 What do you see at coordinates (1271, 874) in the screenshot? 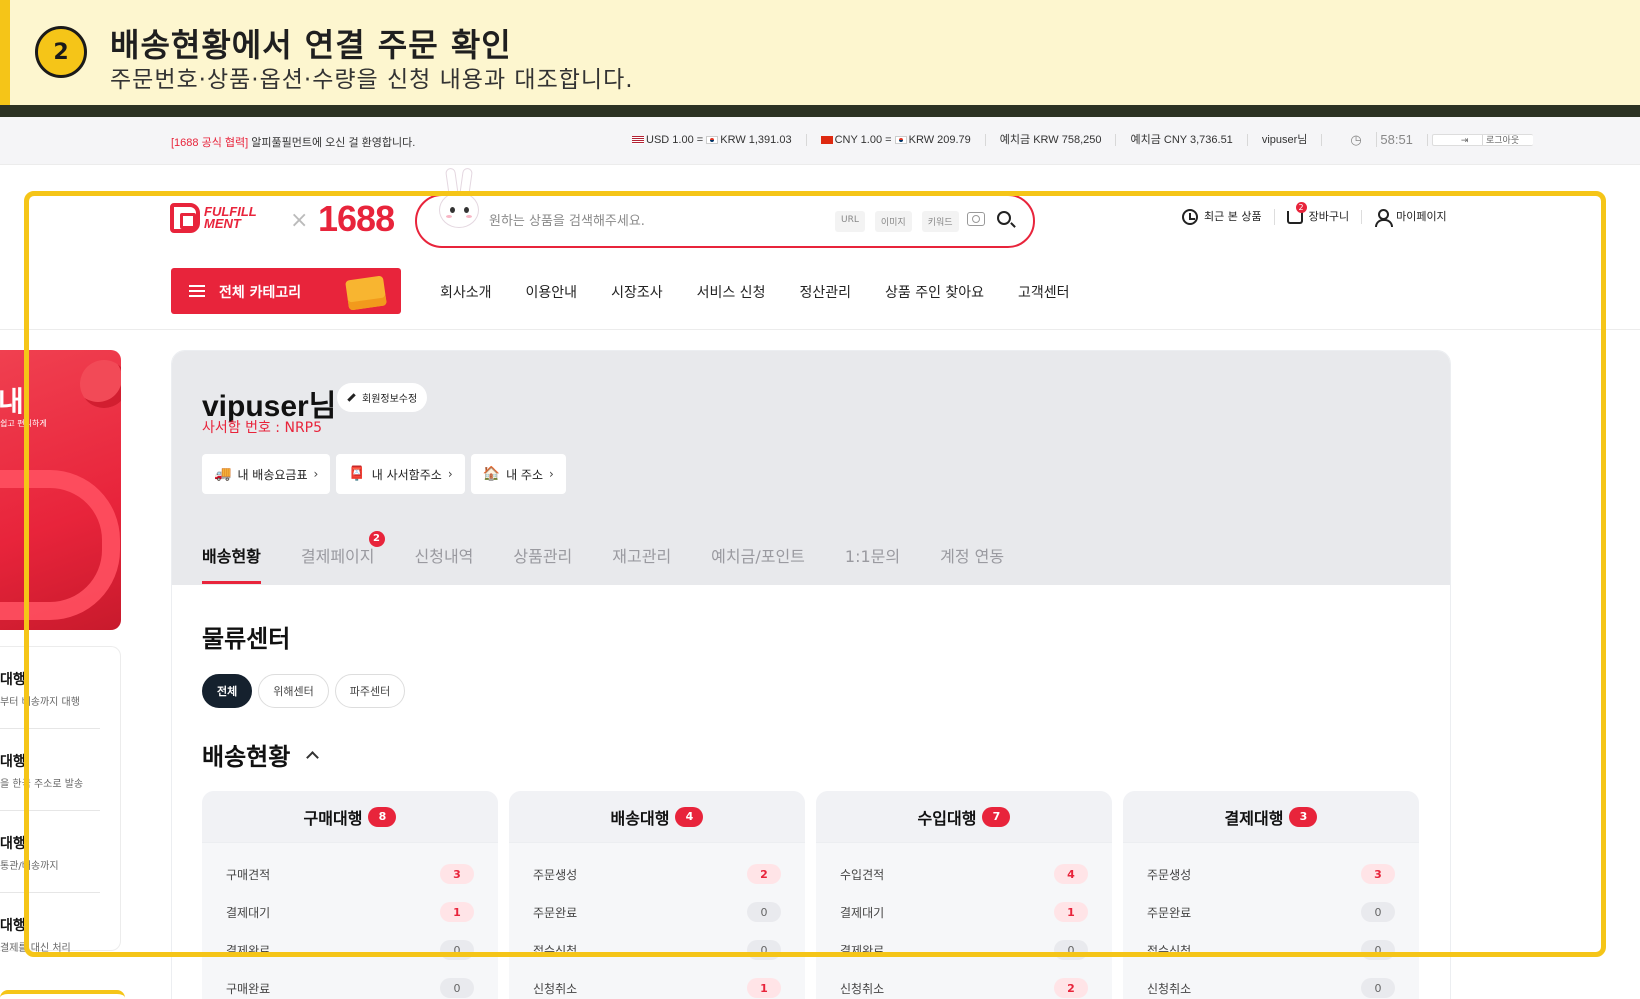
I see `status-row: 주문생성 3` at bounding box center [1271, 874].